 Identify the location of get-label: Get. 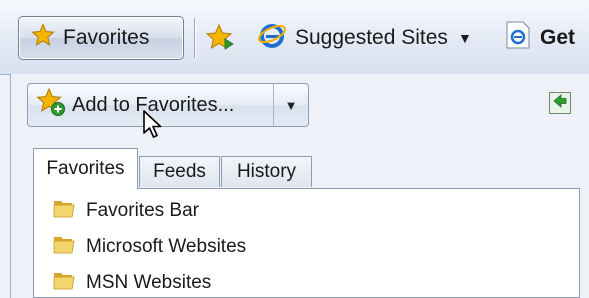
(558, 37).